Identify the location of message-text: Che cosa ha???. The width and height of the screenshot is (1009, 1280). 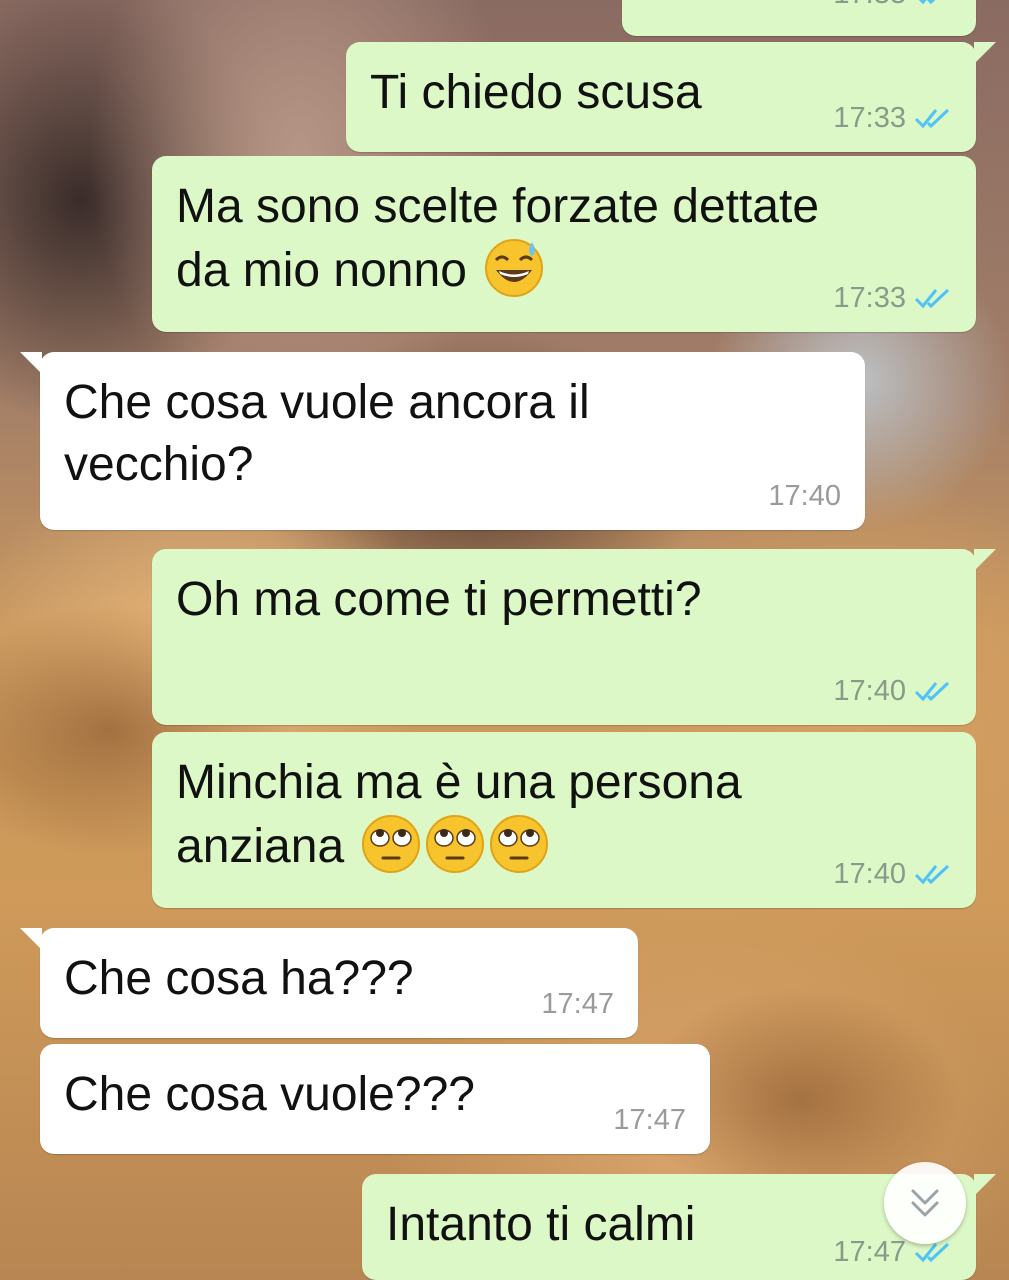
(239, 978).